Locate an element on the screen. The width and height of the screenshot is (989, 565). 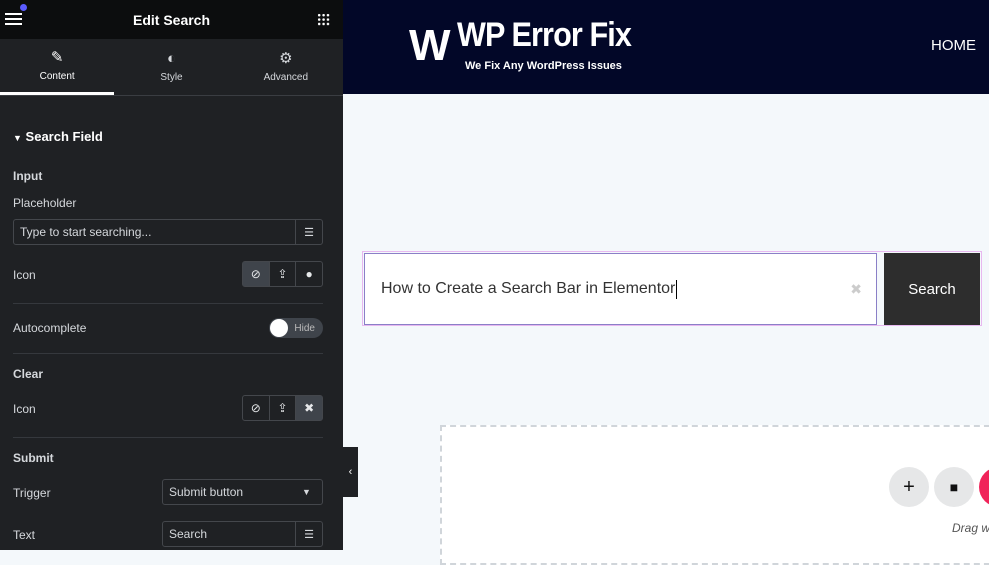
autocomplete-label: Autocomplete is located at coordinates (50, 328).